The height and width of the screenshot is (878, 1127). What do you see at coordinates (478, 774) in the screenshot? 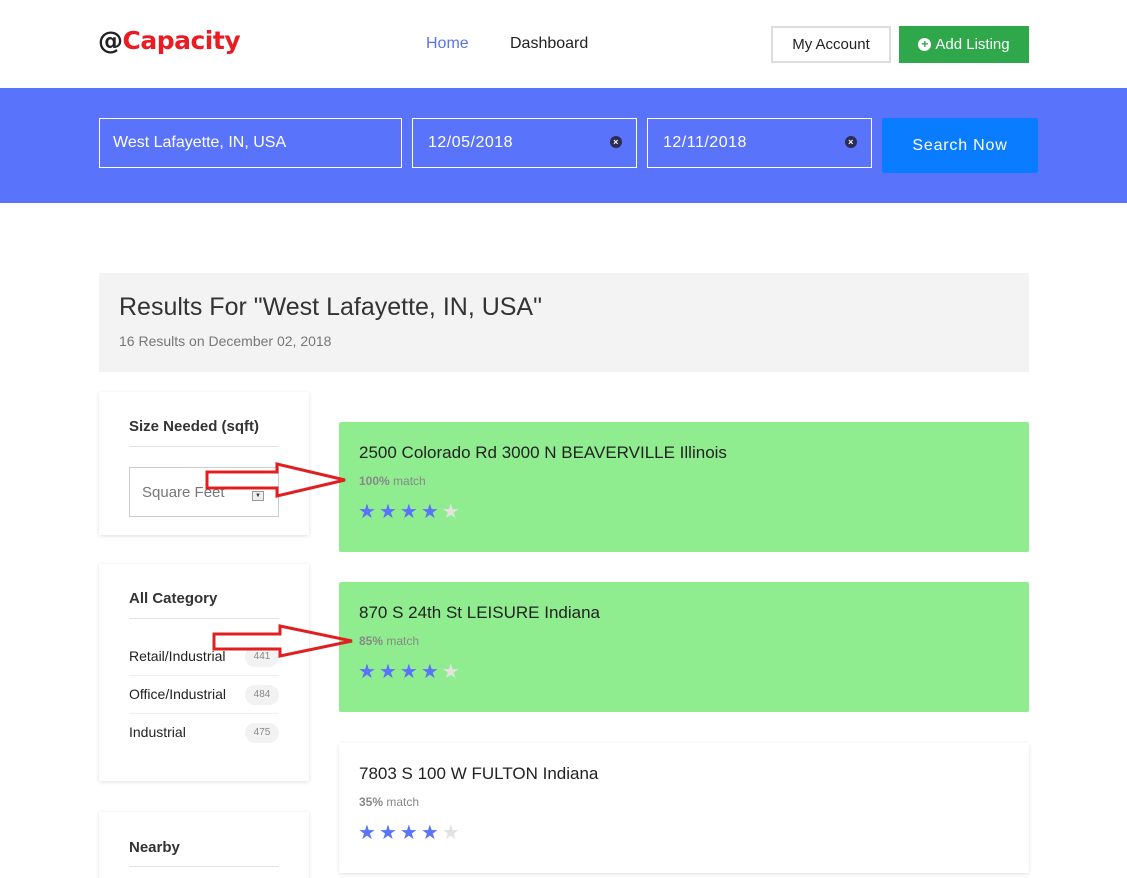
I see `listing-title: 7803 S 100 W FULTON Indiana` at bounding box center [478, 774].